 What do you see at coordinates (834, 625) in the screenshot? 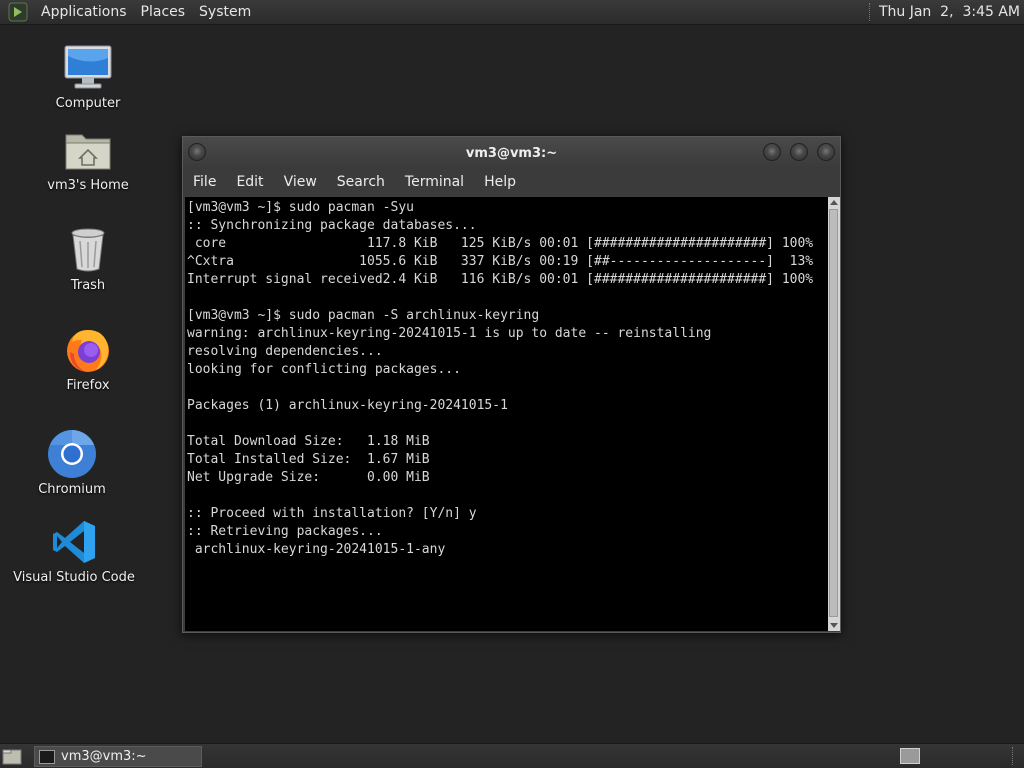
I see `scroll-down-arrow-icon` at bounding box center [834, 625].